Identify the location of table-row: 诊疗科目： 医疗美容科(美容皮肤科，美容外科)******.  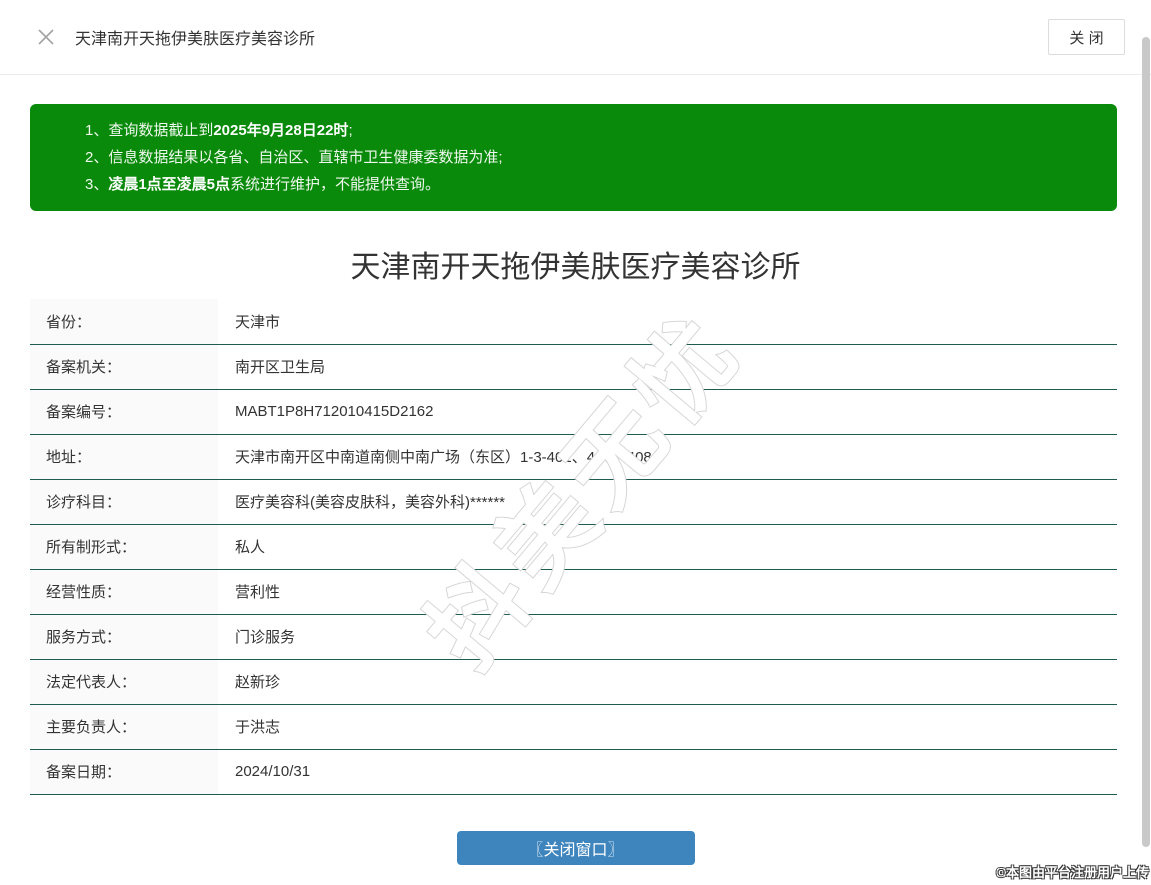
(573, 502).